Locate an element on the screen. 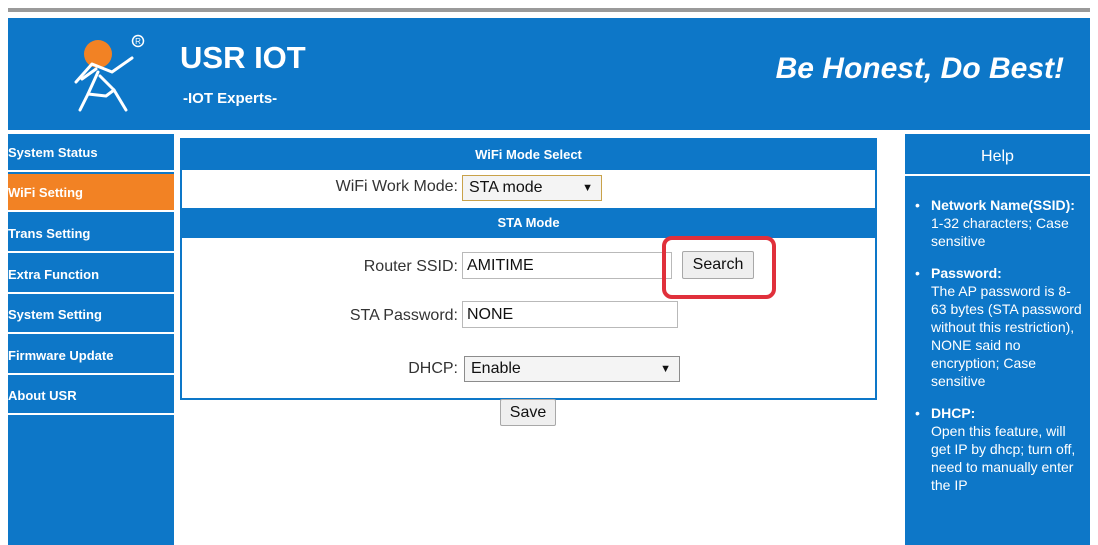 Image resolution: width=1098 pixels, height=545 pixels. sidebar-item-wifi-setting: WiFi Setting is located at coordinates (91, 193).